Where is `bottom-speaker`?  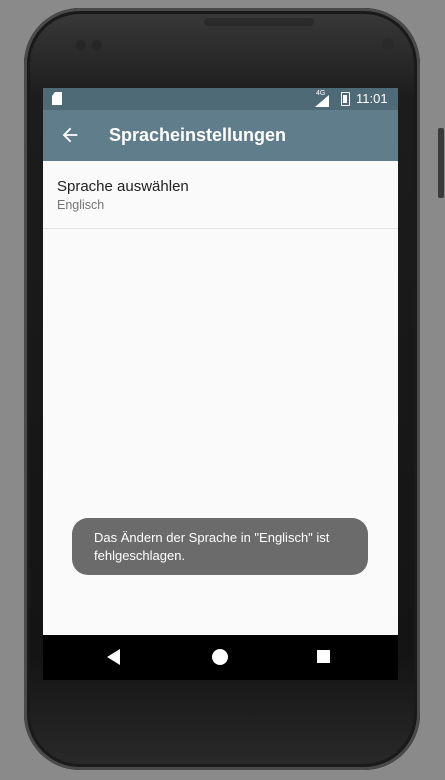
bottom-speaker is located at coordinates (247, 750).